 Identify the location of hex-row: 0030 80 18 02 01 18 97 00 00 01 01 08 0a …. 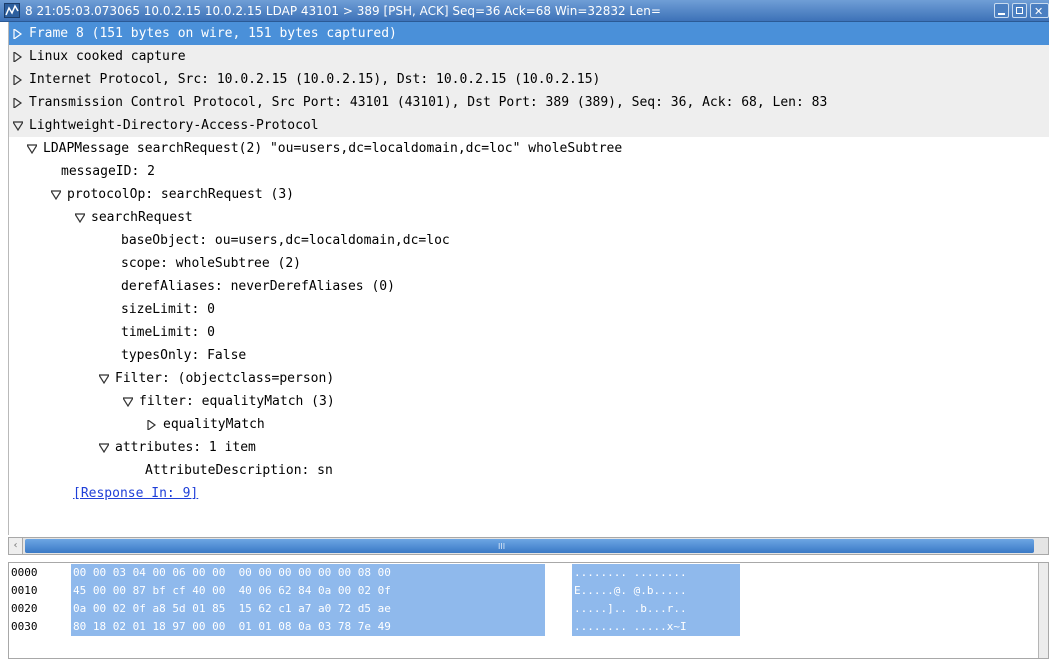
(524, 627).